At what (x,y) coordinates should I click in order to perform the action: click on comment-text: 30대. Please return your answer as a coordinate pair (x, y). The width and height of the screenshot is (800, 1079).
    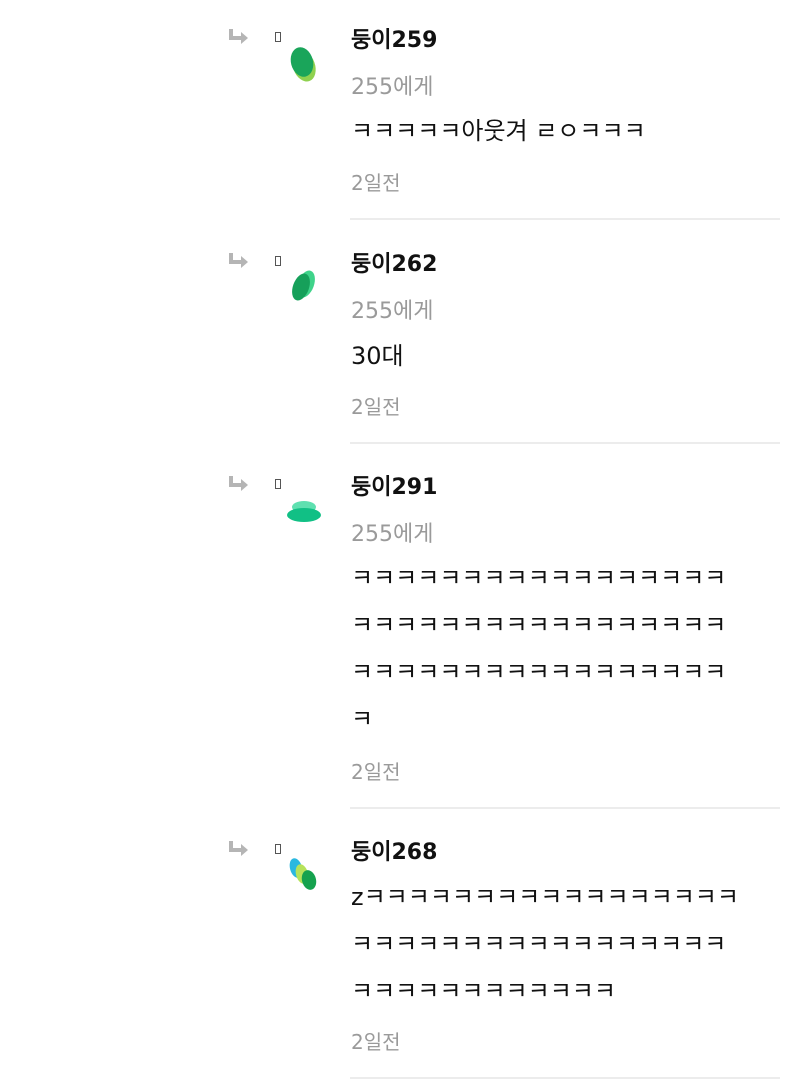
    Looking at the image, I should click on (377, 356).